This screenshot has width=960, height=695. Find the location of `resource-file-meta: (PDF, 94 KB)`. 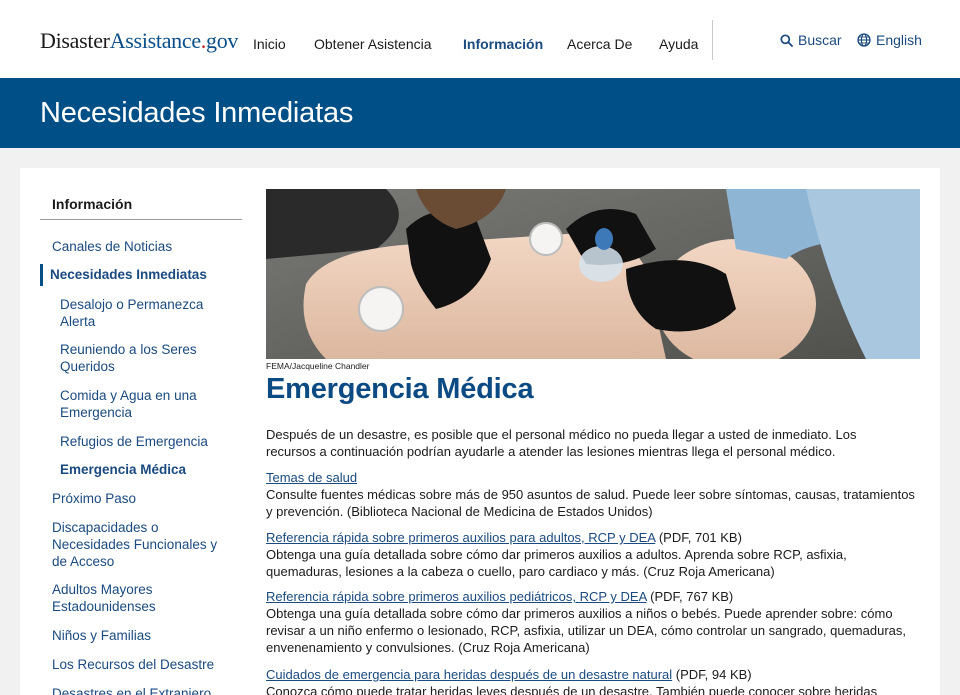

resource-file-meta: (PDF, 94 KB) is located at coordinates (712, 674).